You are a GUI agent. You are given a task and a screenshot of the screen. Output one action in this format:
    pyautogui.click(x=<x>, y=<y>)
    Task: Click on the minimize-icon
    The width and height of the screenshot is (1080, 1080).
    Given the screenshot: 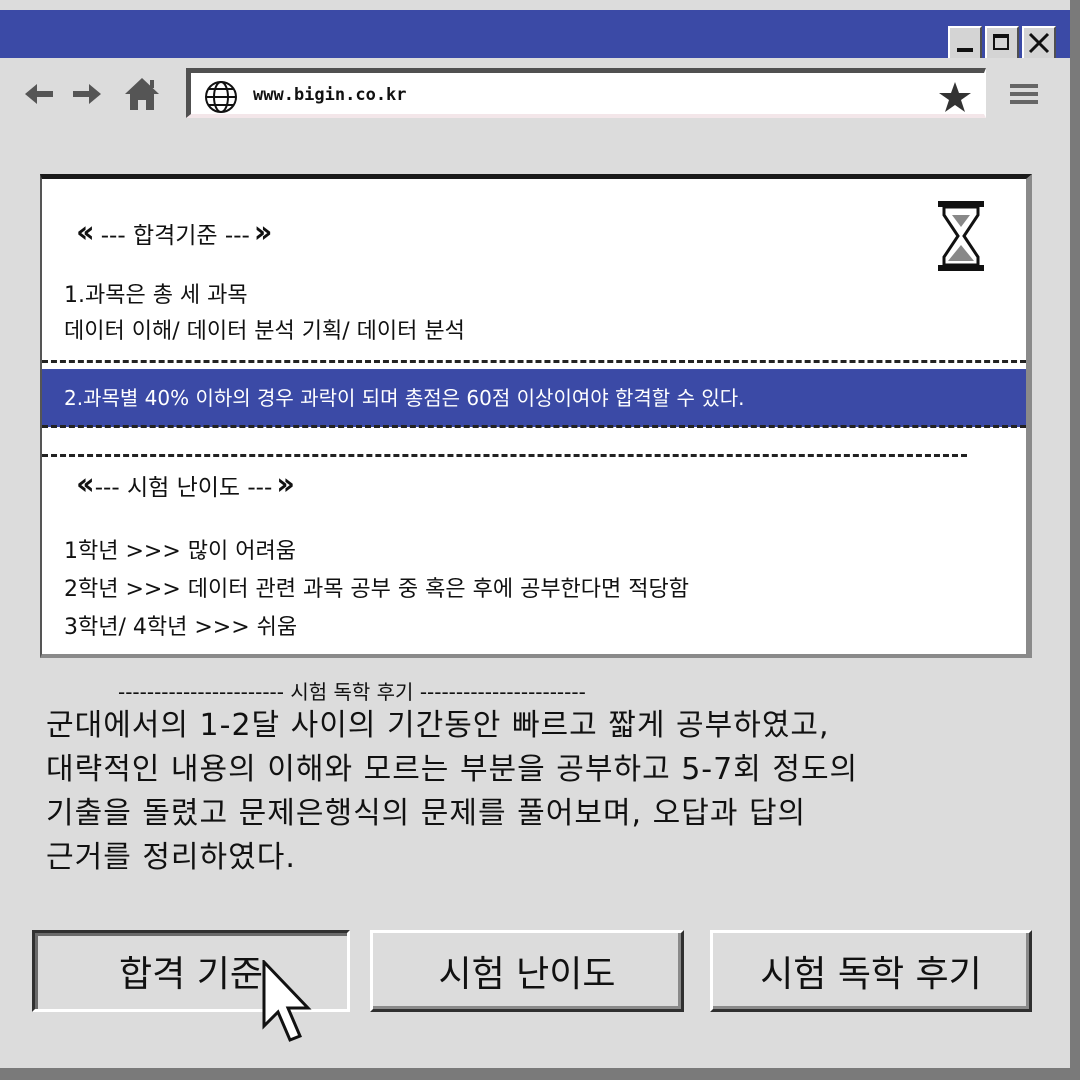 What is the action you would take?
    pyautogui.click(x=965, y=50)
    